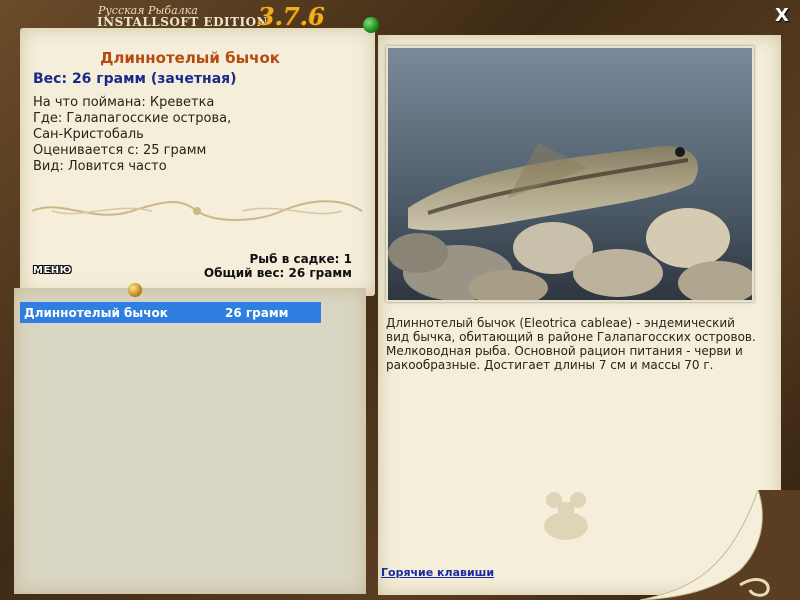 The image size is (800, 600). What do you see at coordinates (197, 210) in the screenshot?
I see `ornament-divider` at bounding box center [197, 210].